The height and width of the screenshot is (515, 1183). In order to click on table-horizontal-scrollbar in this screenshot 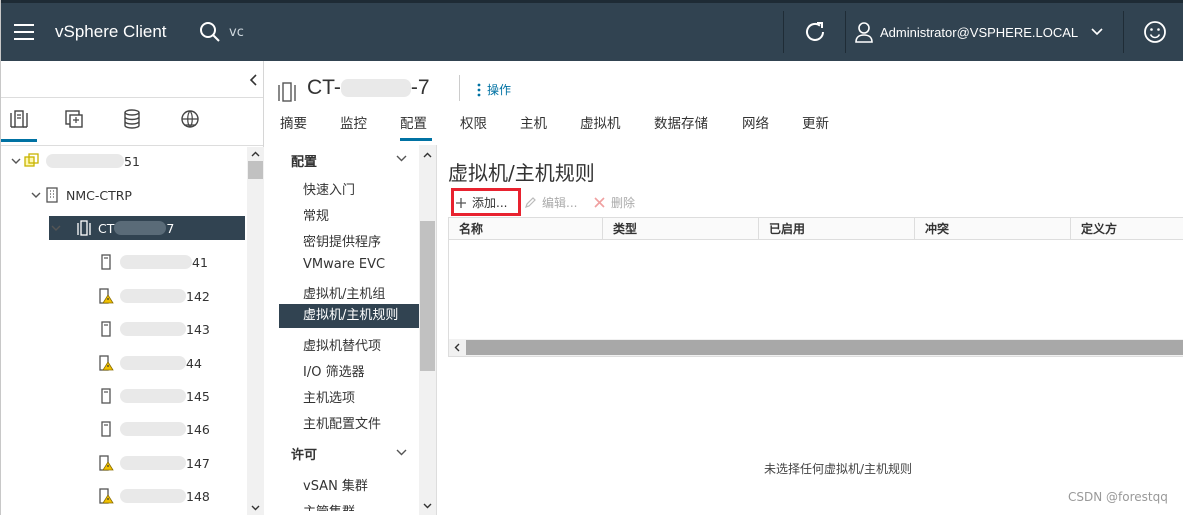, I will do `click(816, 347)`.